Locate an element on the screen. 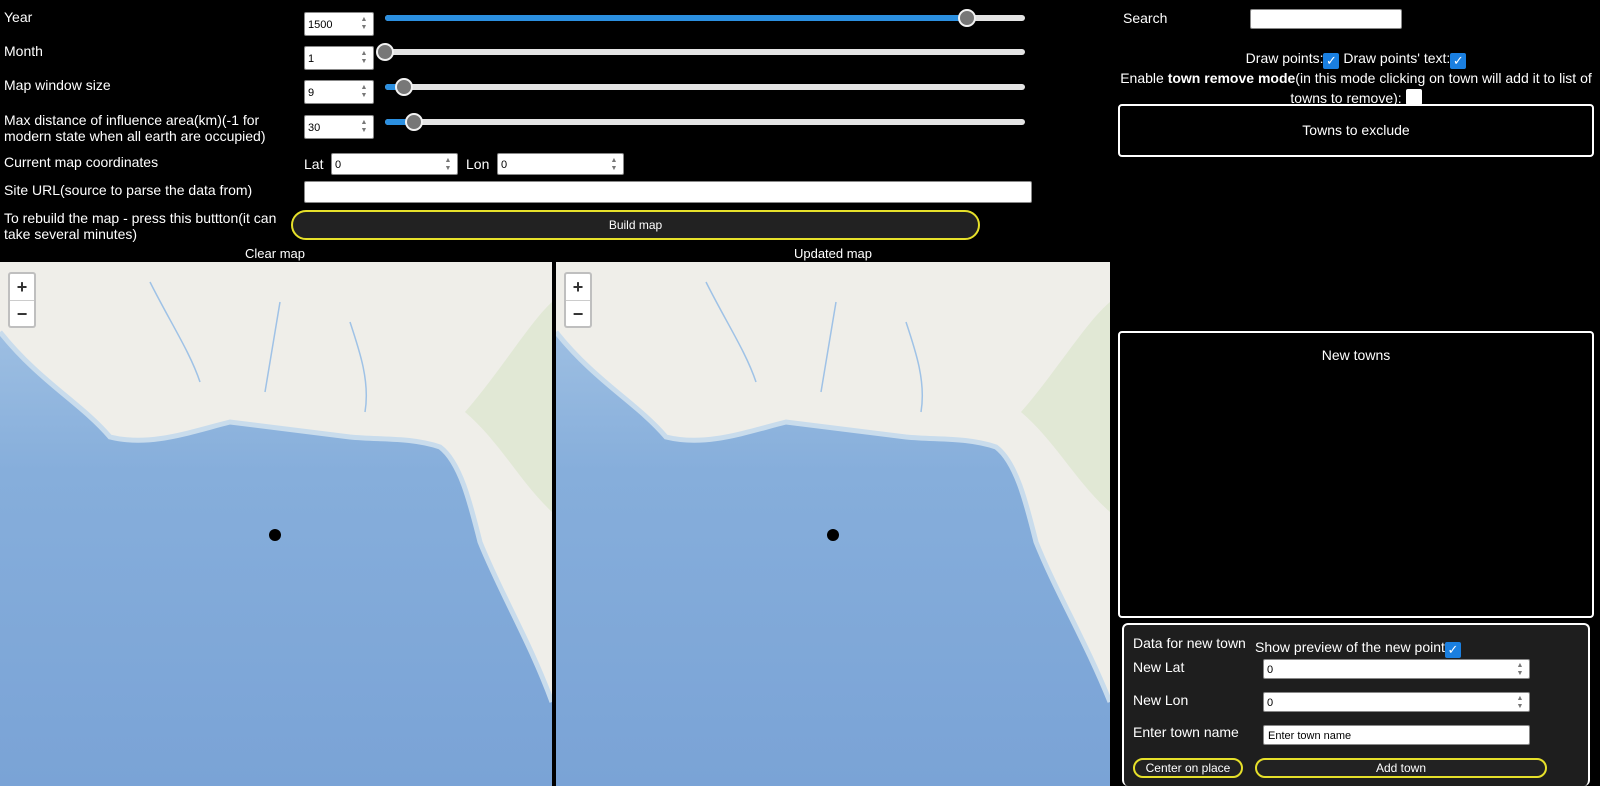  window-size-slider is located at coordinates (705, 87).